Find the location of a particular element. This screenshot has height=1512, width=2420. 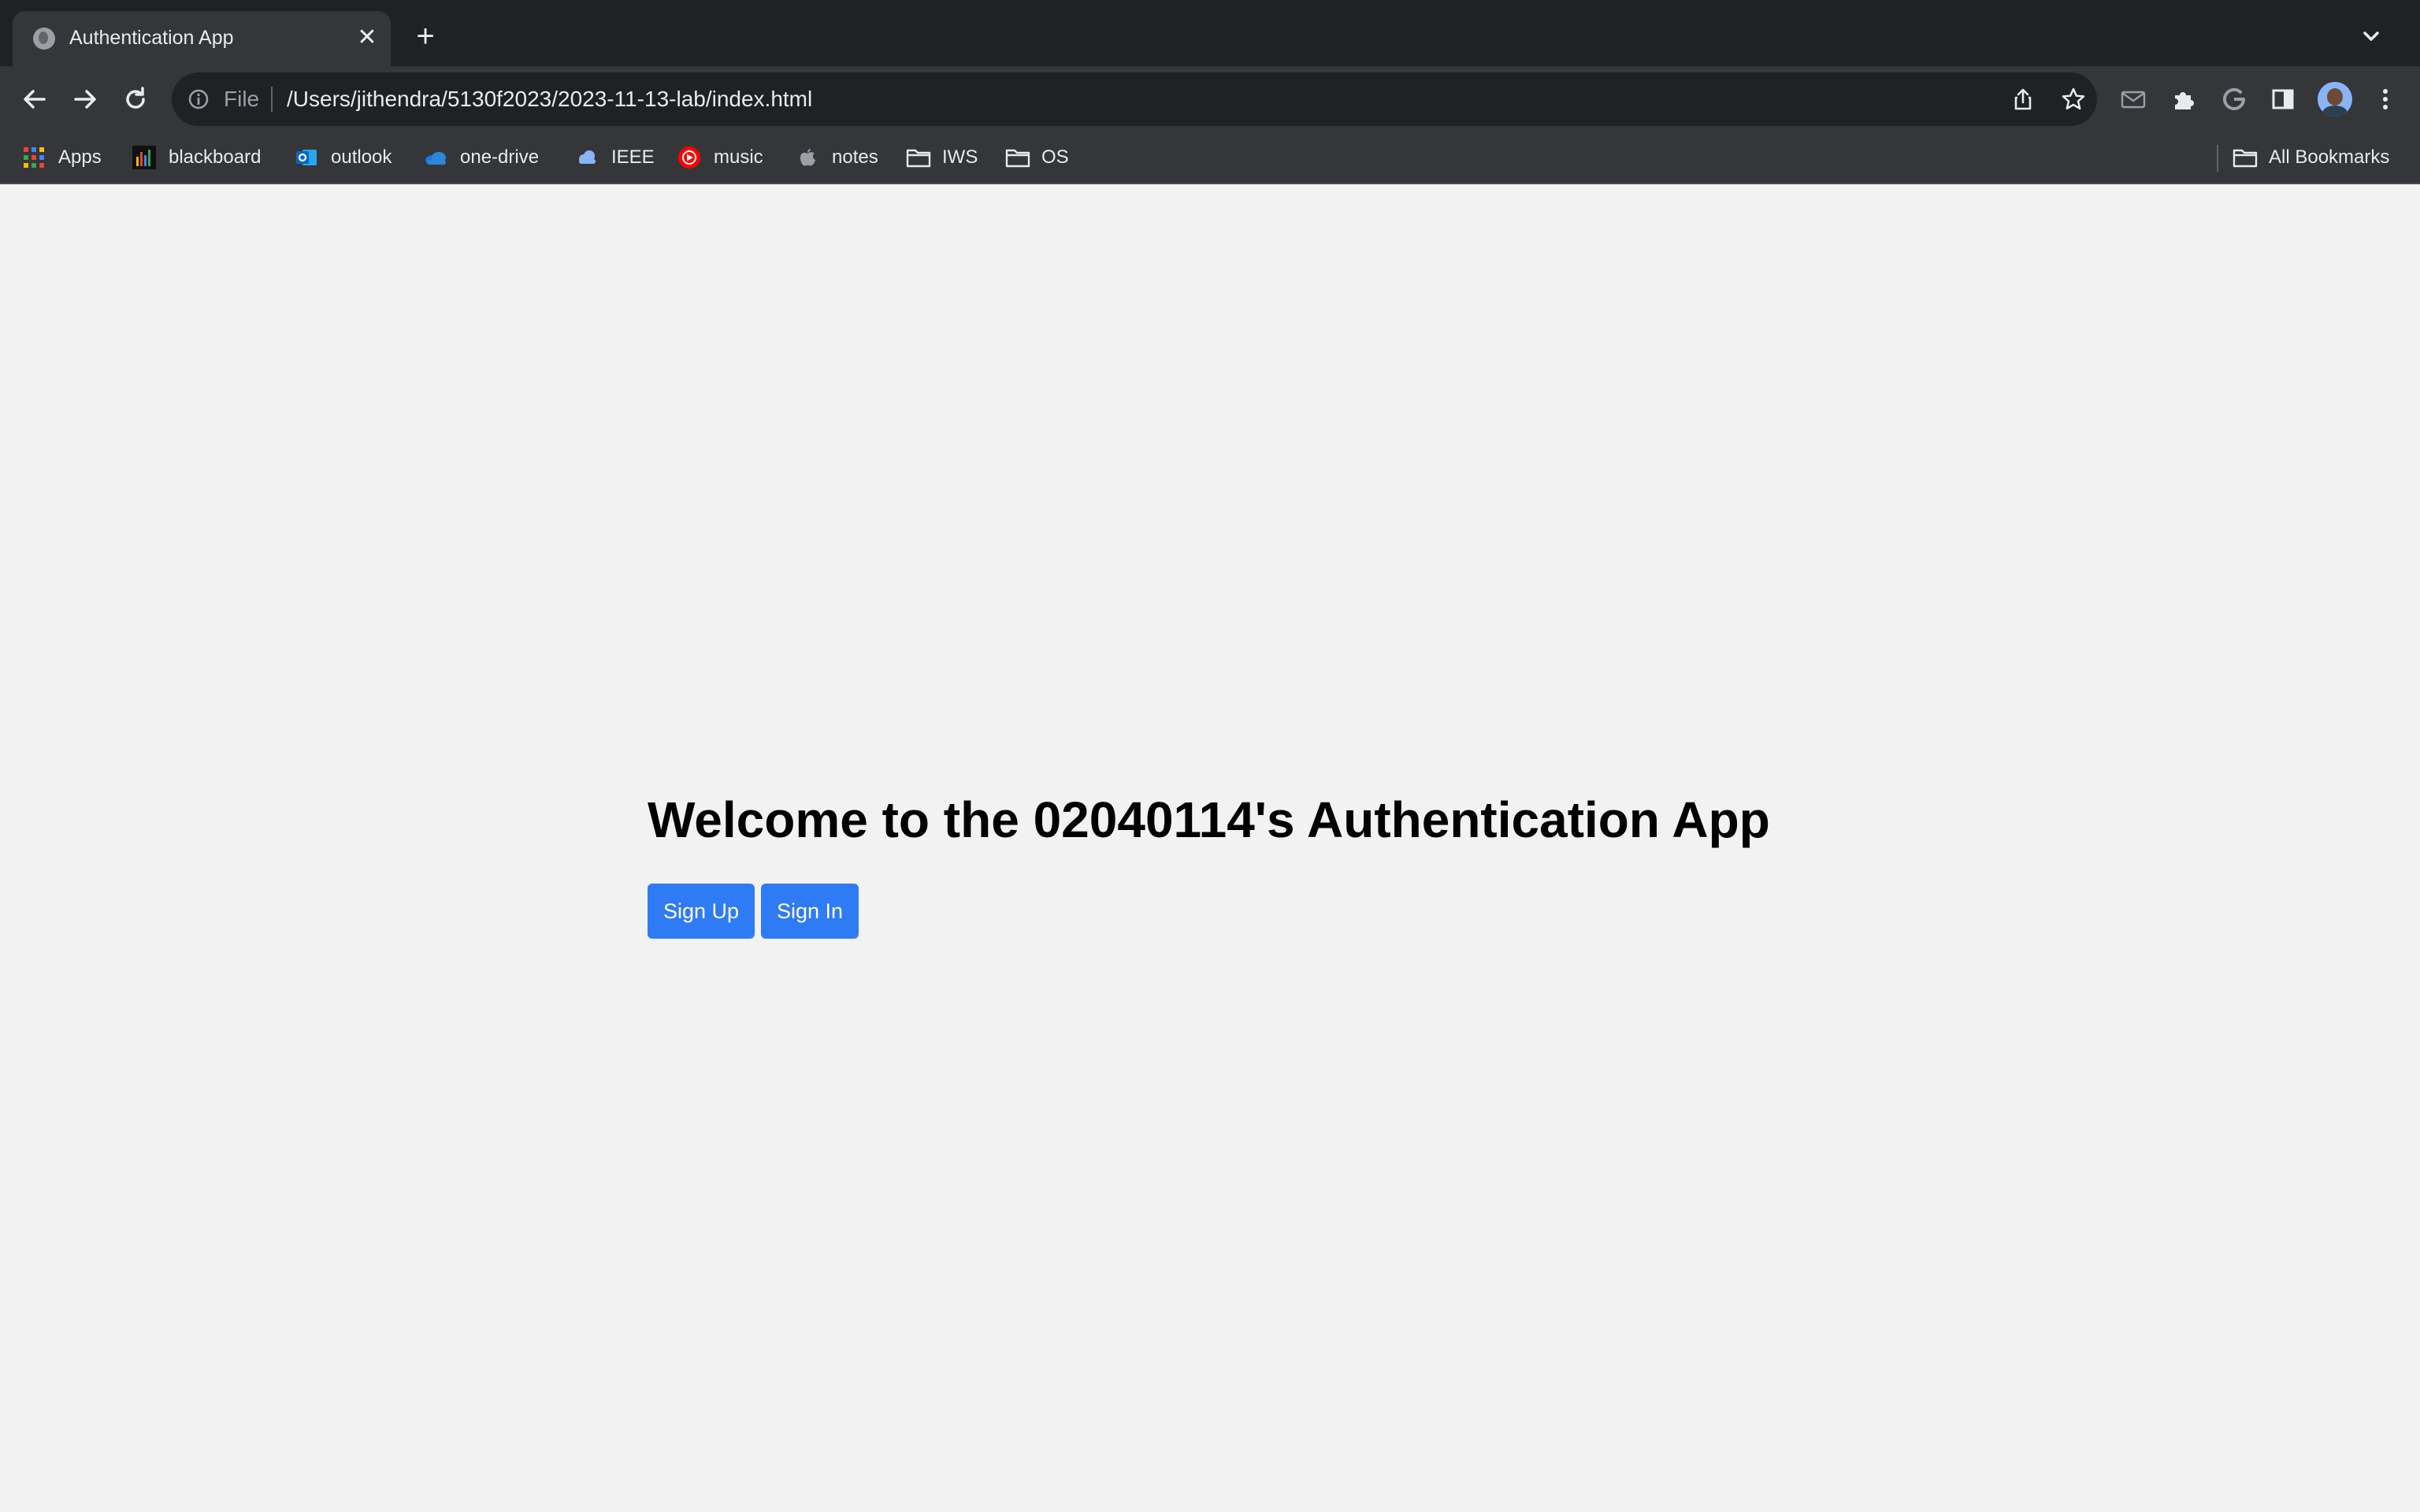

mail-extension-icon is located at coordinates (2133, 99).